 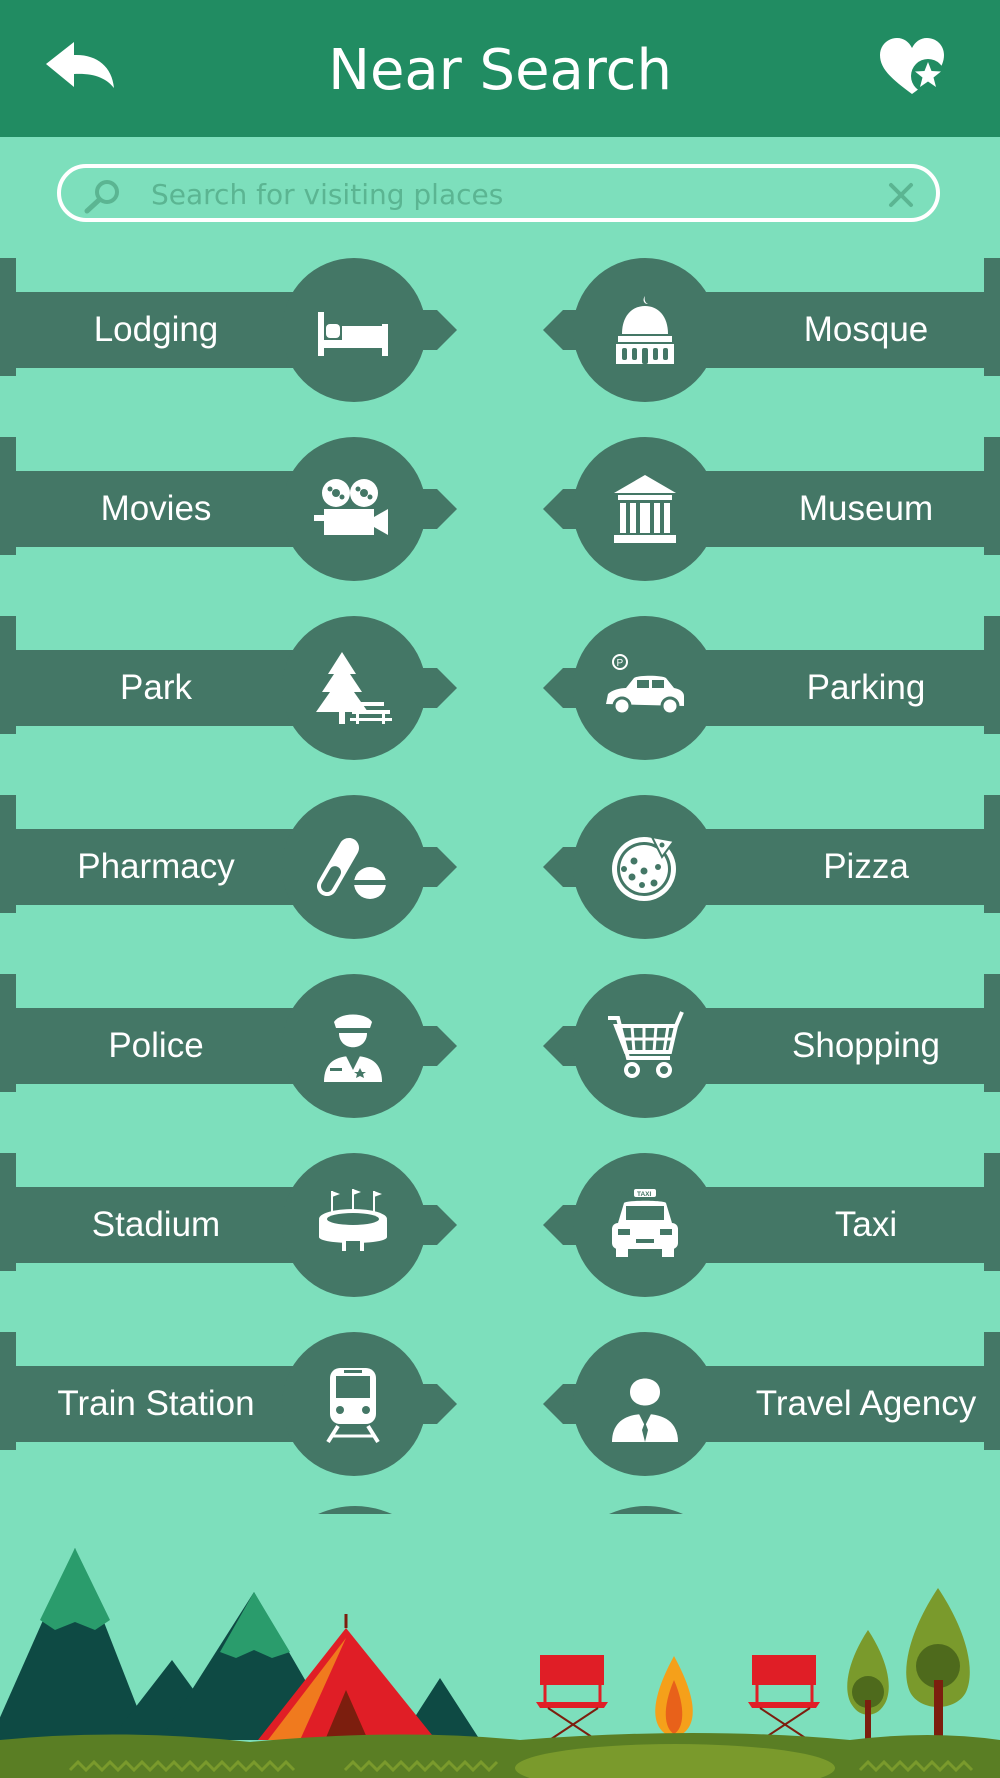 What do you see at coordinates (156, 687) in the screenshot?
I see `category-label: Park` at bounding box center [156, 687].